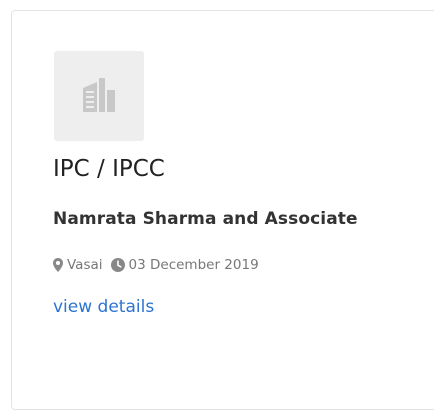 The height and width of the screenshot is (410, 434). I want to click on building-icon, so click(99, 95).